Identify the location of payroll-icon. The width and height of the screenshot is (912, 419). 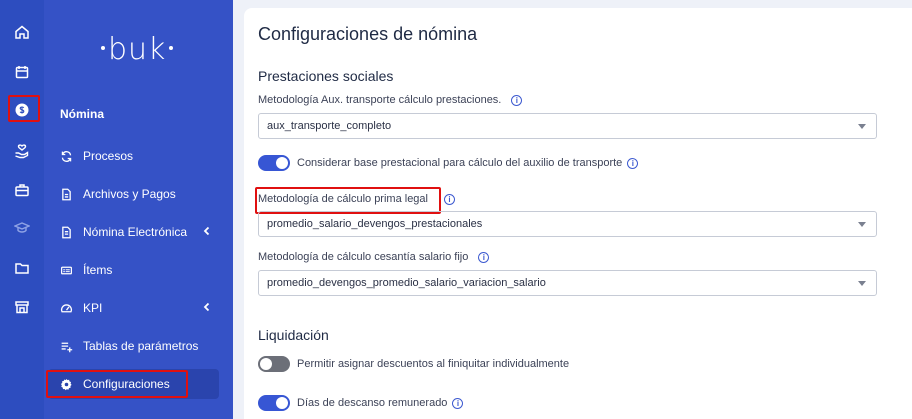
(22, 110).